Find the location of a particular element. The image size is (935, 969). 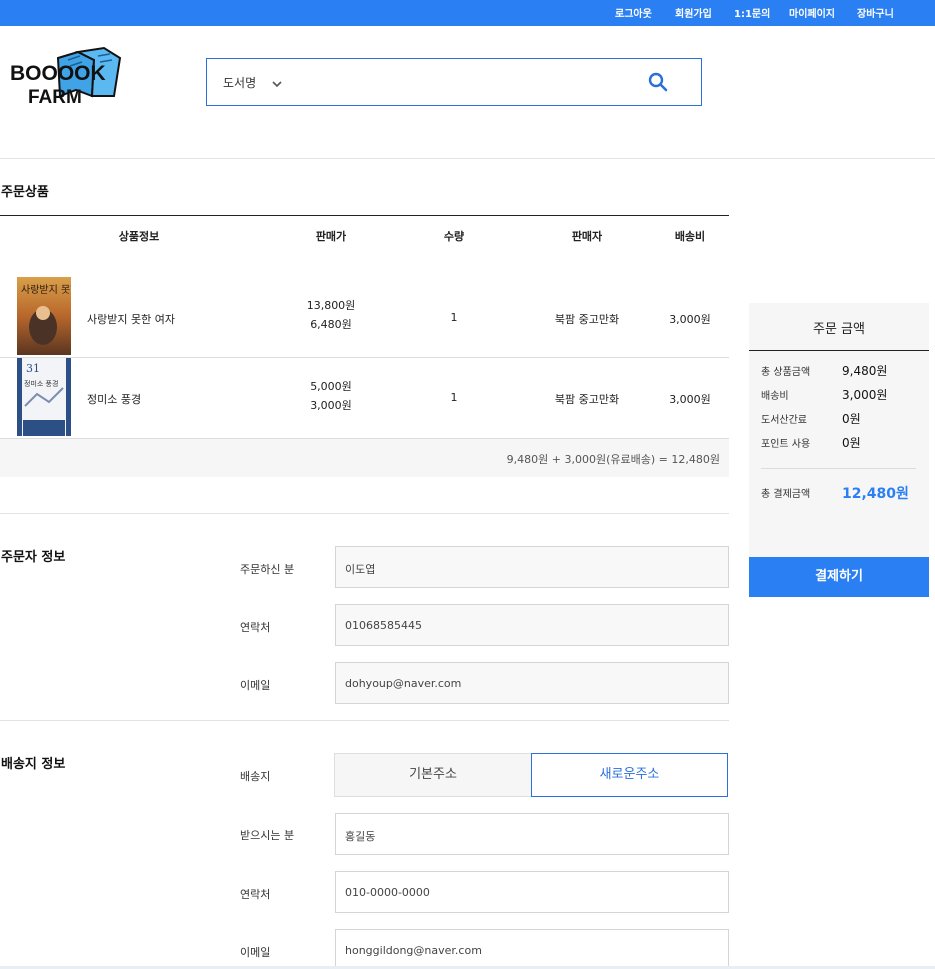

orderer-info-title: 주문자 정보 is located at coordinates (33, 557).